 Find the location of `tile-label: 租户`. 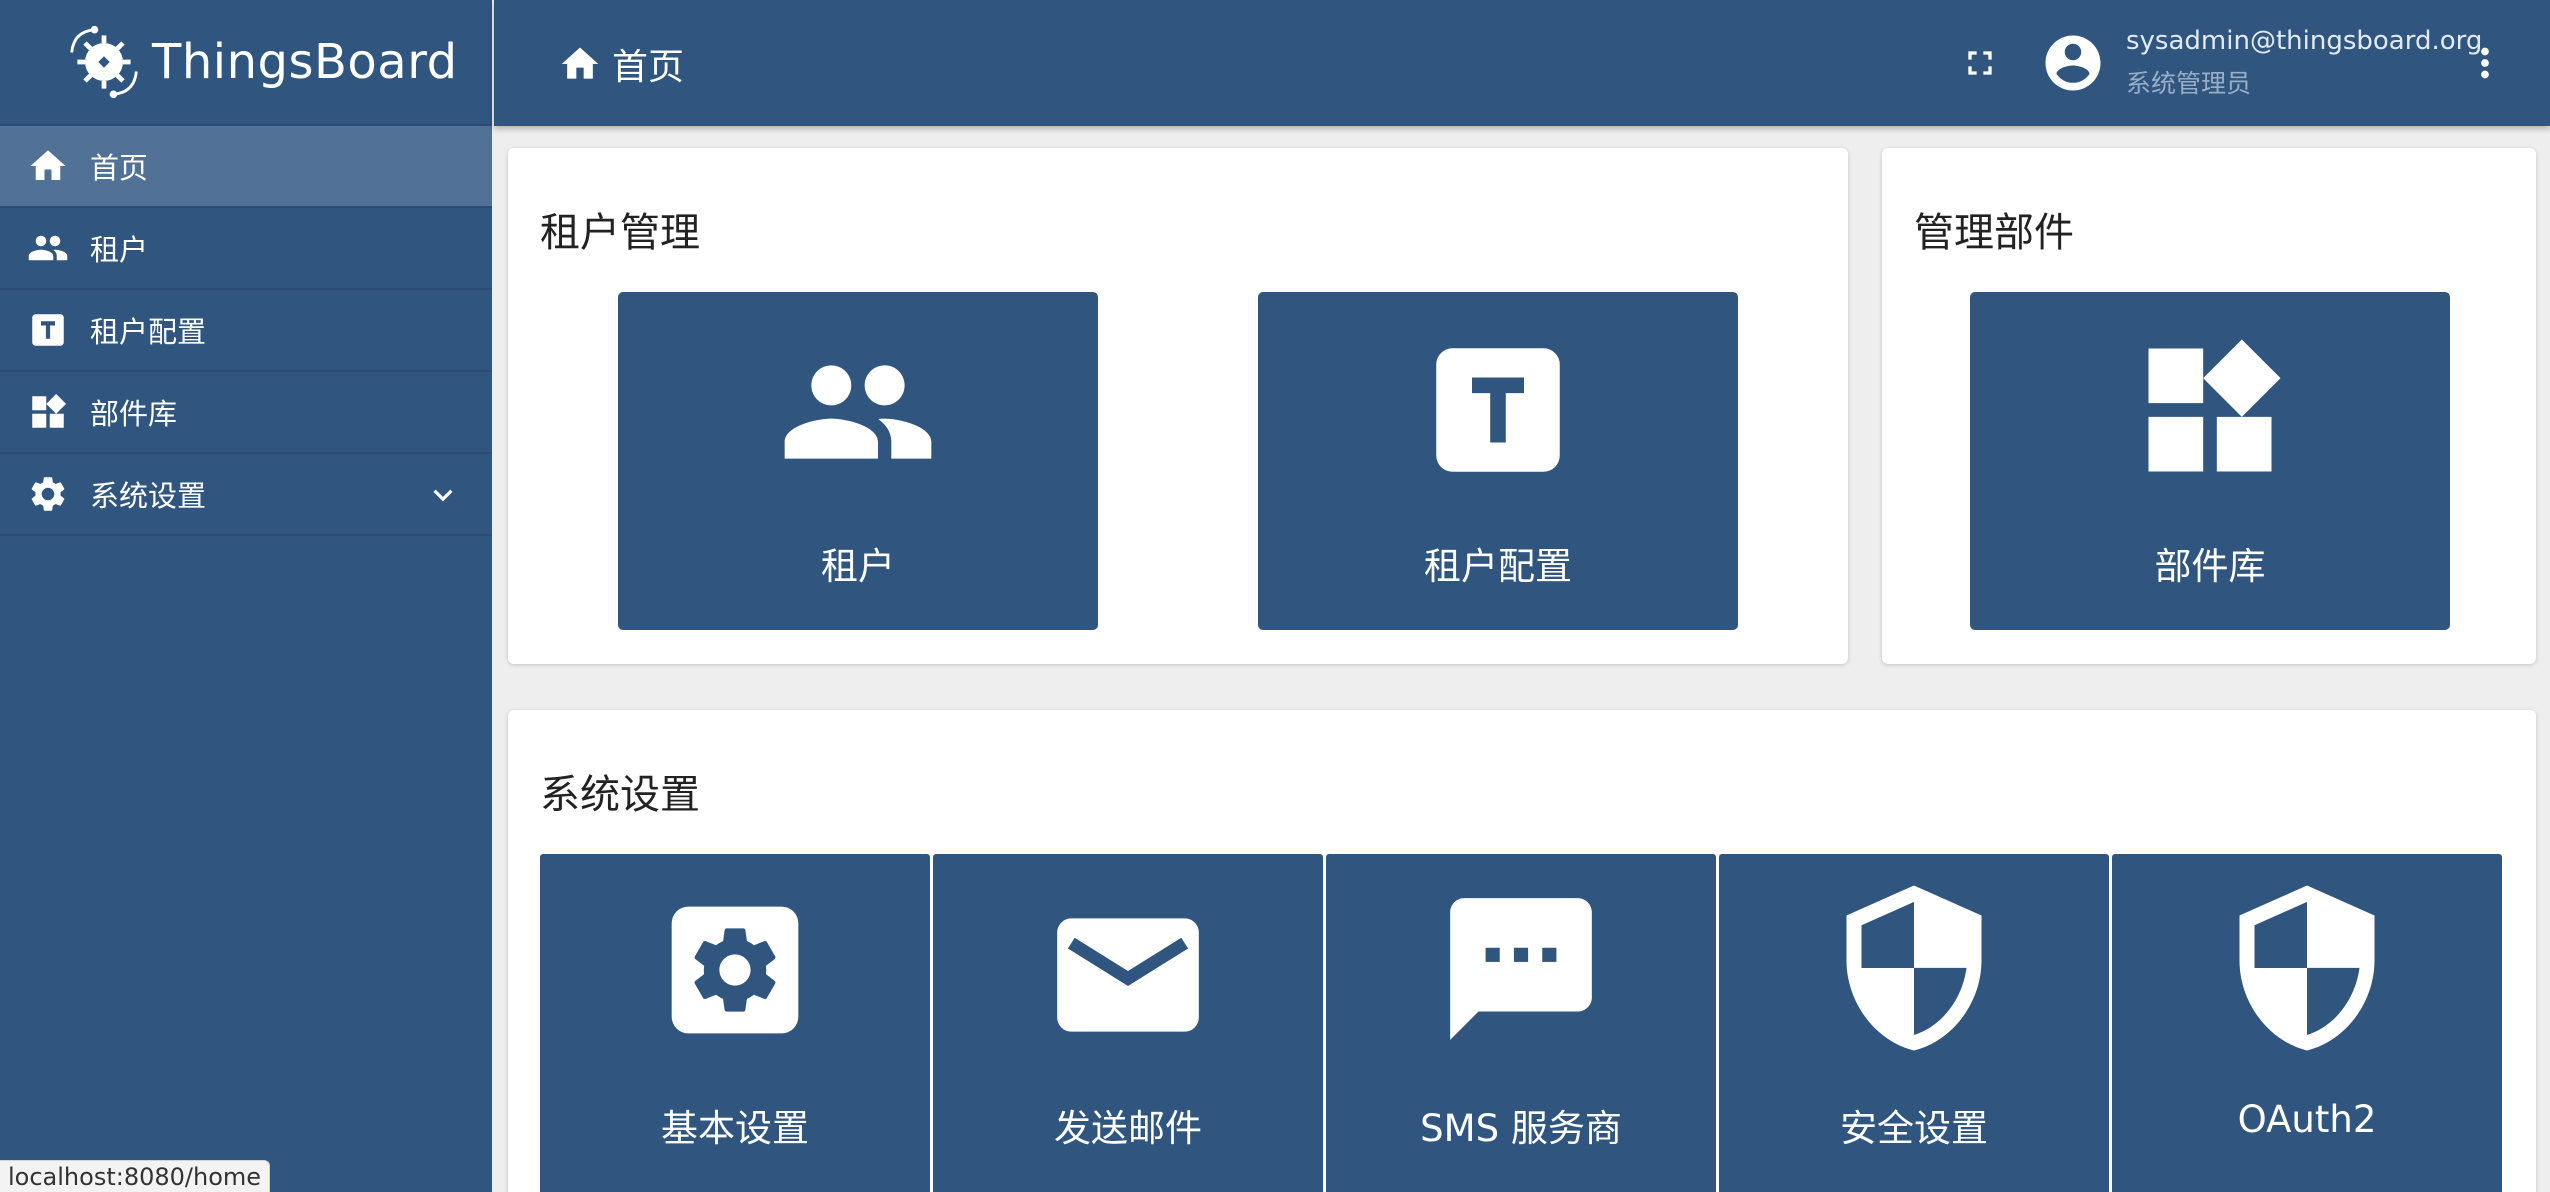

tile-label: 租户 is located at coordinates (858, 566).